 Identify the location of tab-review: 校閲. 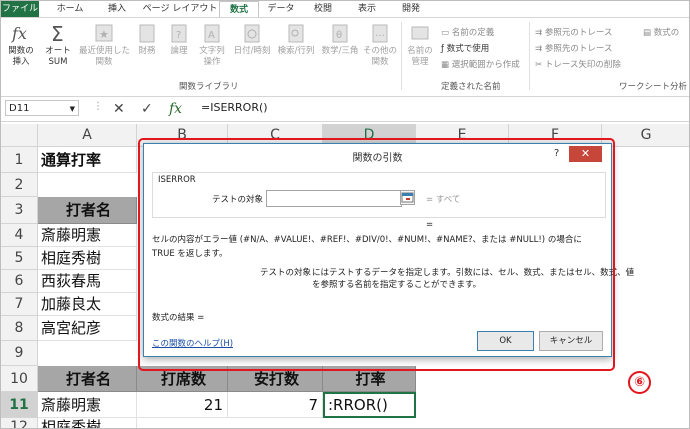
(323, 9).